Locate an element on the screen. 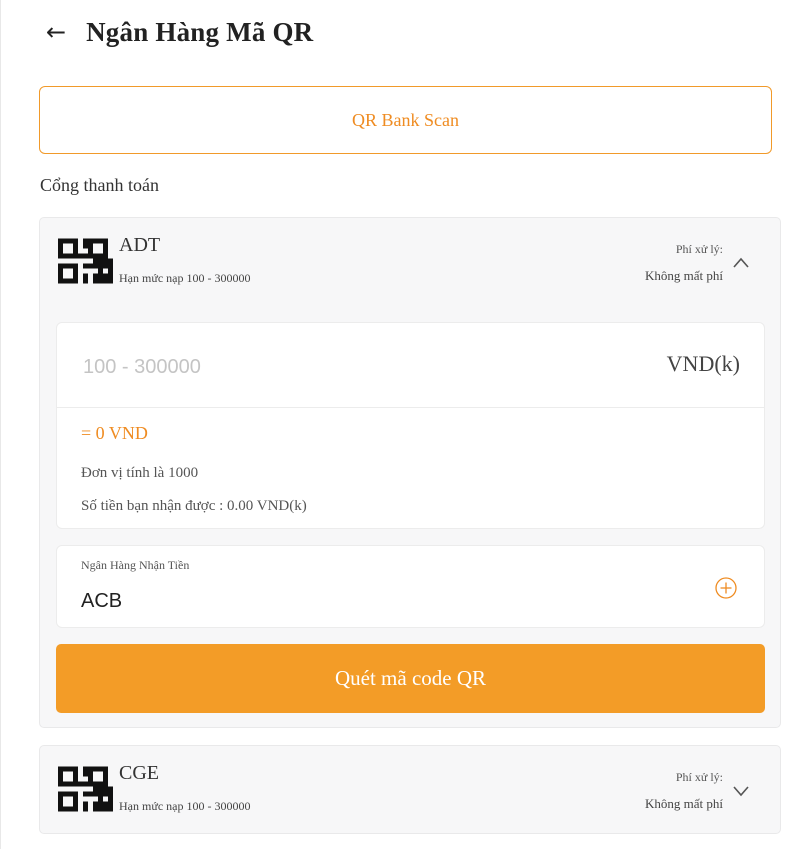 Image resolution: width=800 pixels, height=849 pixels. scan-qr-code-button: Quét mã code QR is located at coordinates (410, 678).